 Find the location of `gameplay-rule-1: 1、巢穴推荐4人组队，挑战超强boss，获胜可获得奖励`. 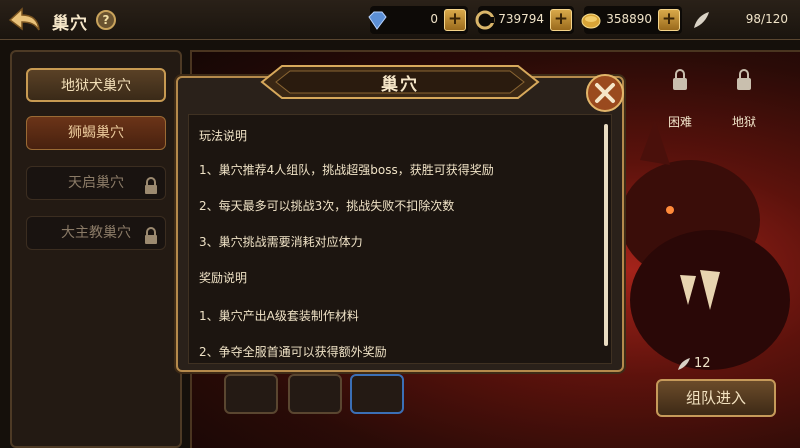

gameplay-rule-1: 1、巢穴推荐4人组队，挑战超强boss，获胜可获得奖励 is located at coordinates (346, 170).